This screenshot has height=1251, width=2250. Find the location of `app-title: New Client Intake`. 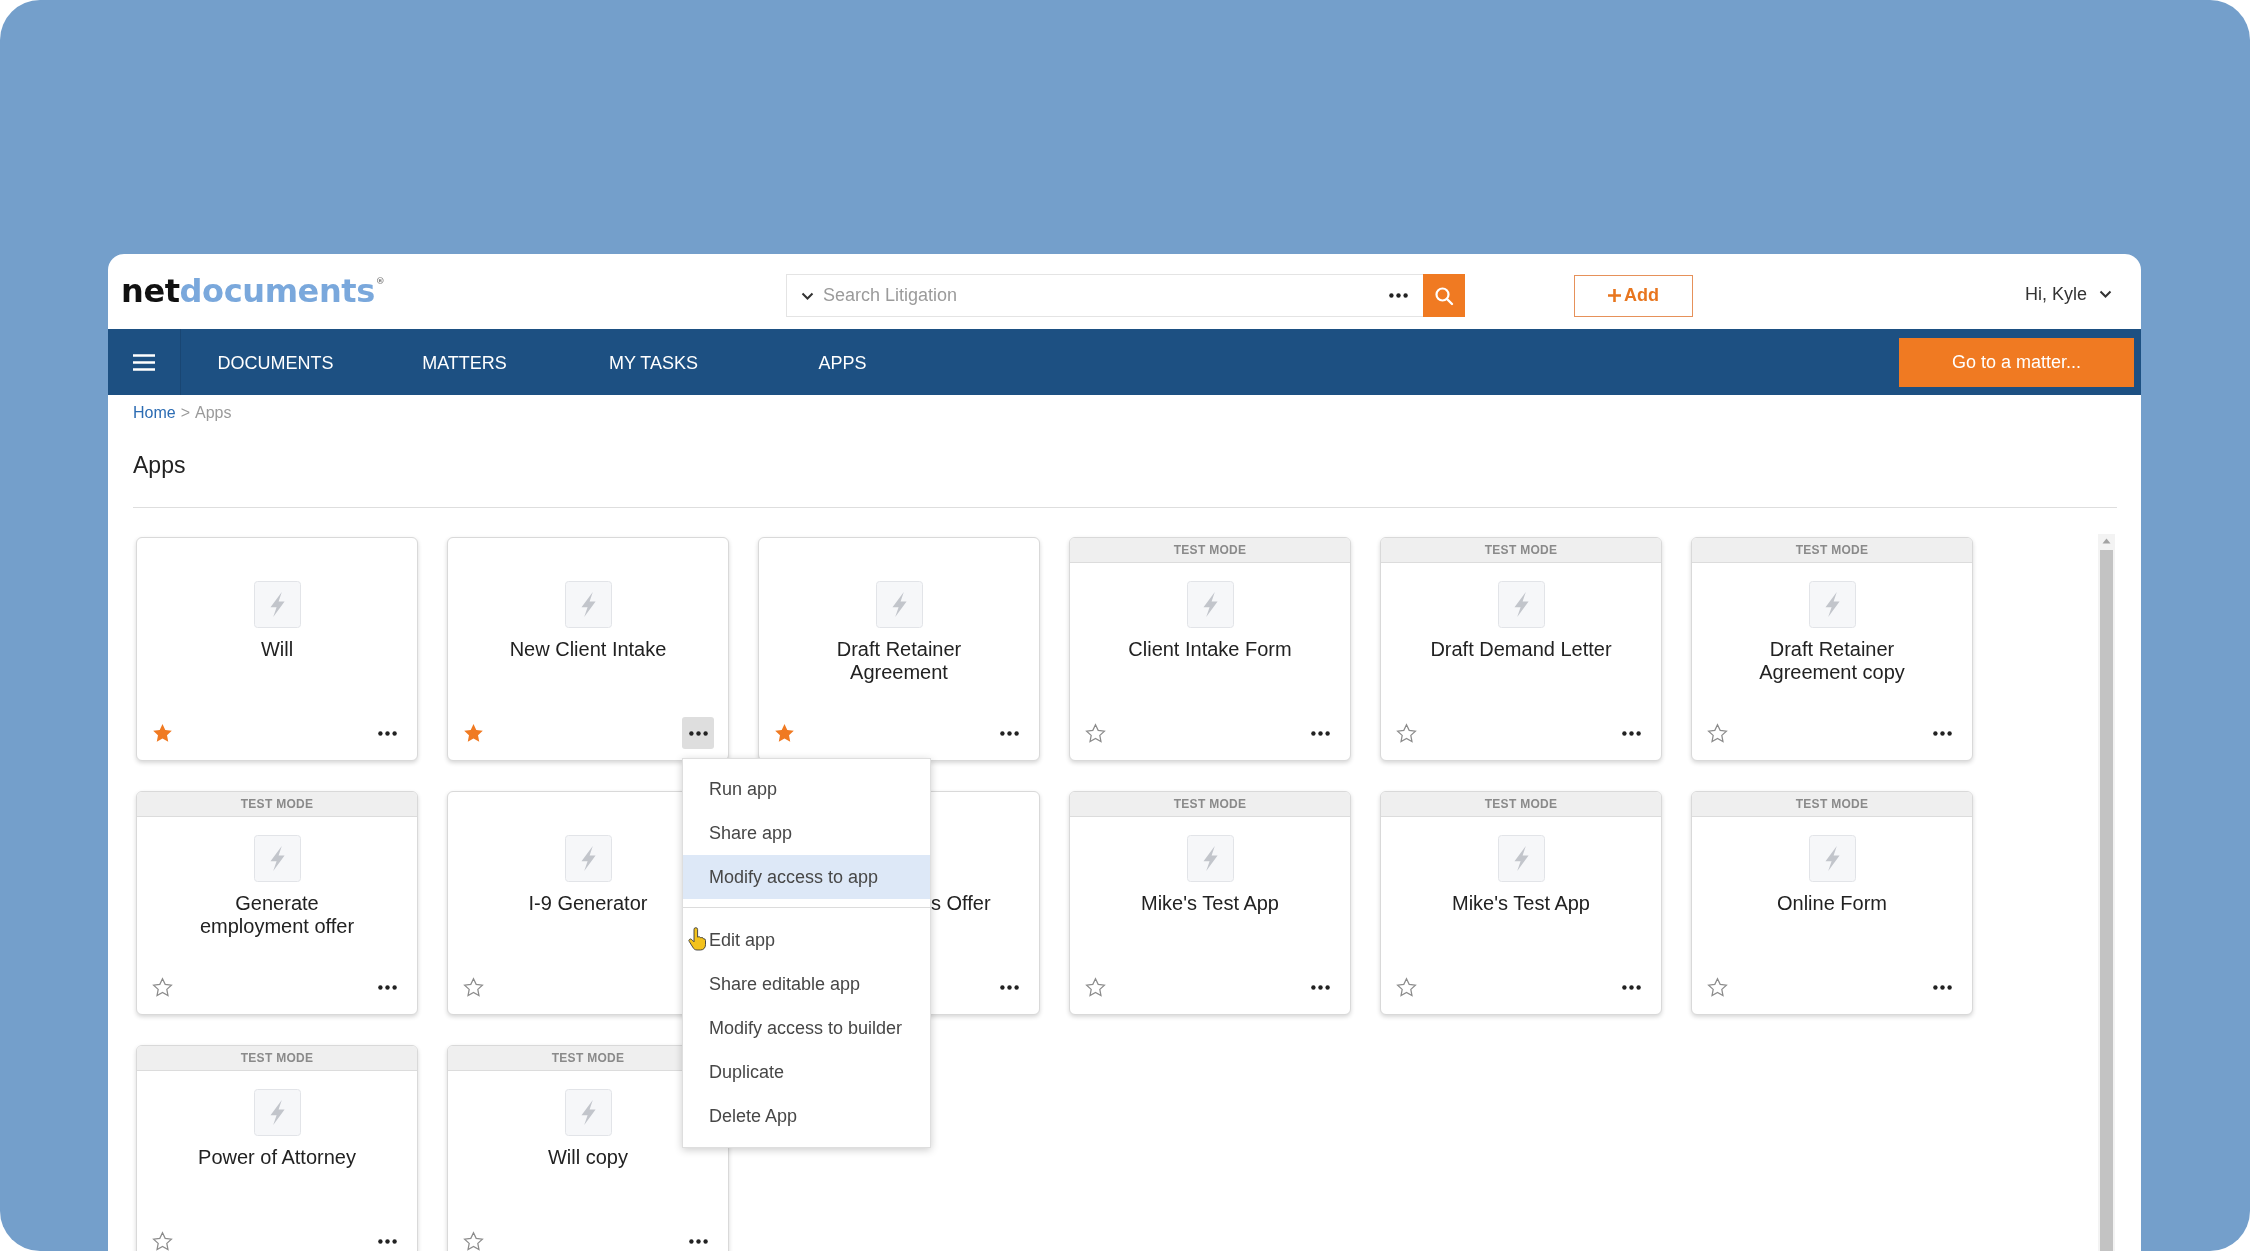

app-title: New Client Intake is located at coordinates (588, 649).